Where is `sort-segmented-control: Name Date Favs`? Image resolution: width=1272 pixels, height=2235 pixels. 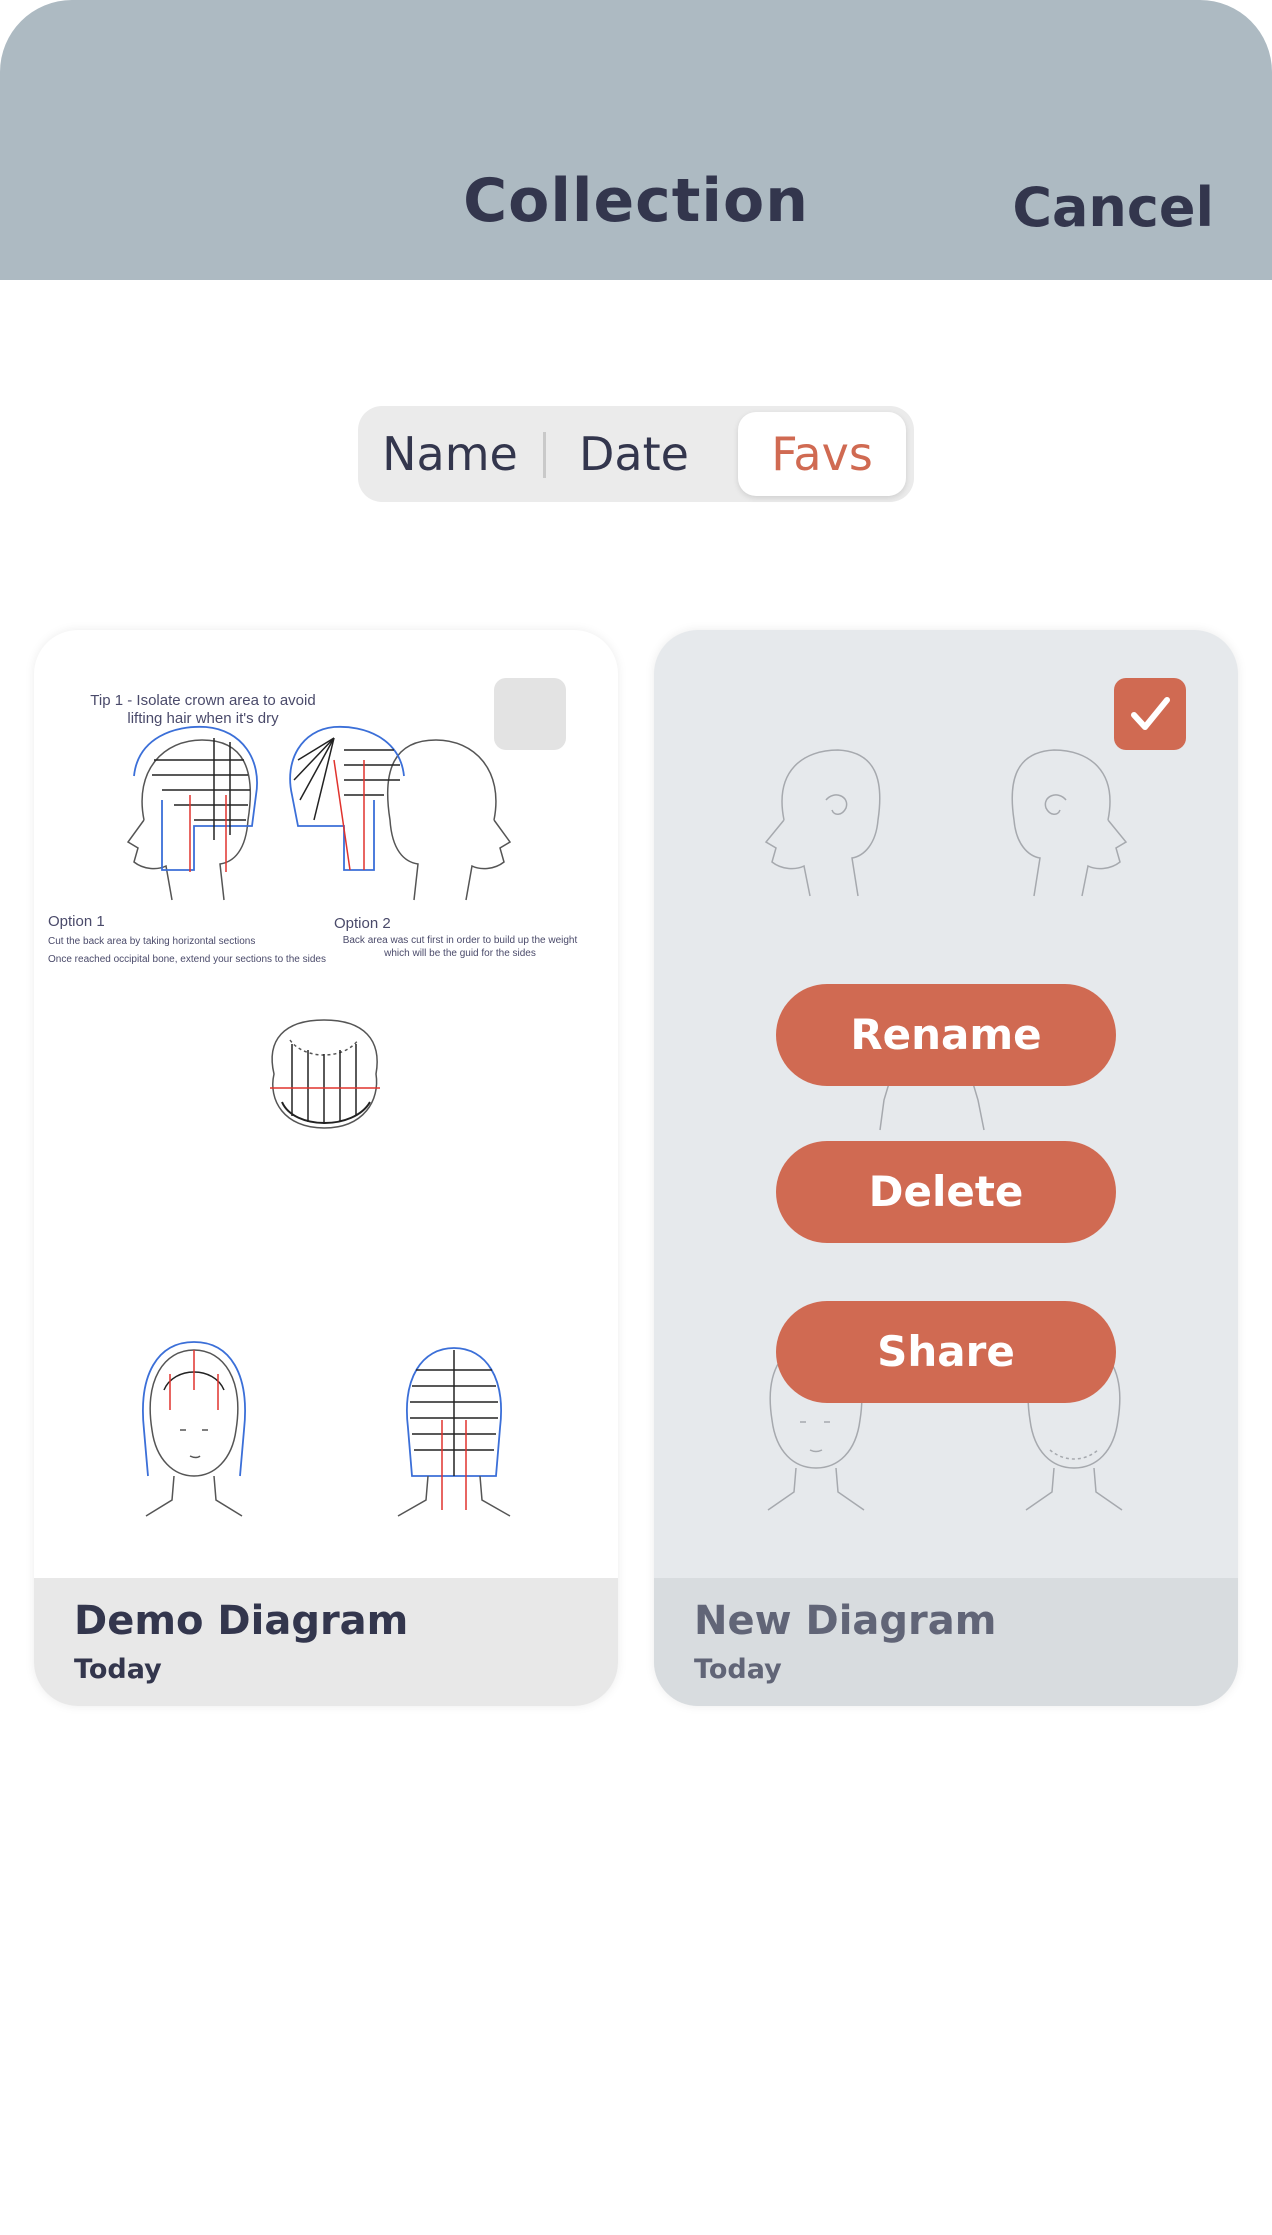 sort-segmented-control: Name Date Favs is located at coordinates (636, 454).